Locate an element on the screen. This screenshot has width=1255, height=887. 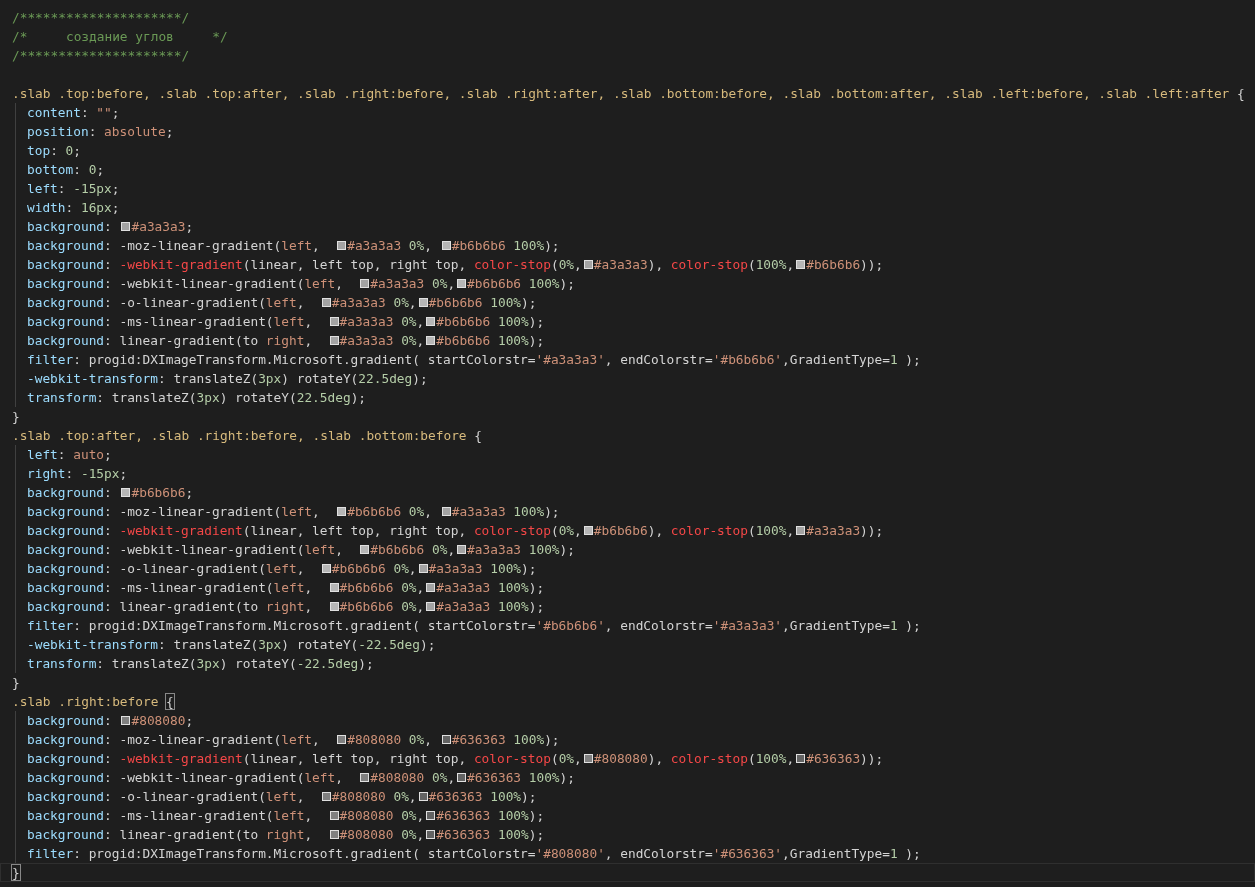
code-text: /*********************/ is located at coordinates (101, 56).